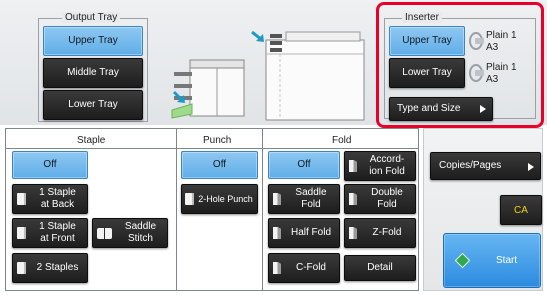  Describe the element at coordinates (492, 79) in the screenshot. I see `inserter-lower-paper-size: A3` at that location.